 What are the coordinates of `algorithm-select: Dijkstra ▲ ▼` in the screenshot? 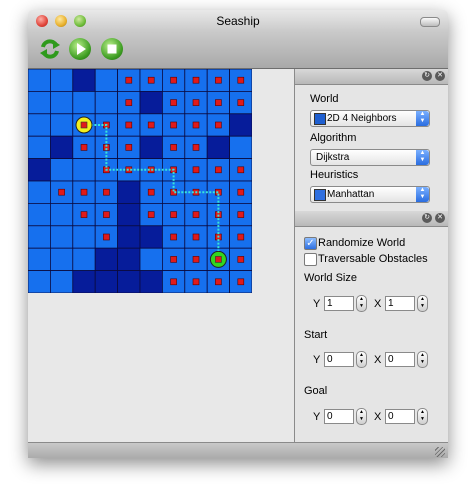 It's located at (370, 157).